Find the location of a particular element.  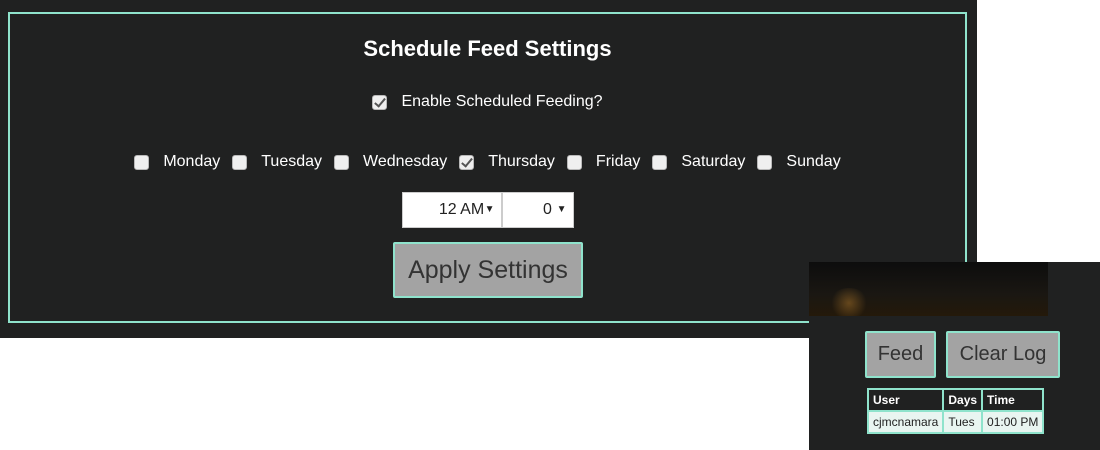

day-thursday: Thursday is located at coordinates (507, 162).